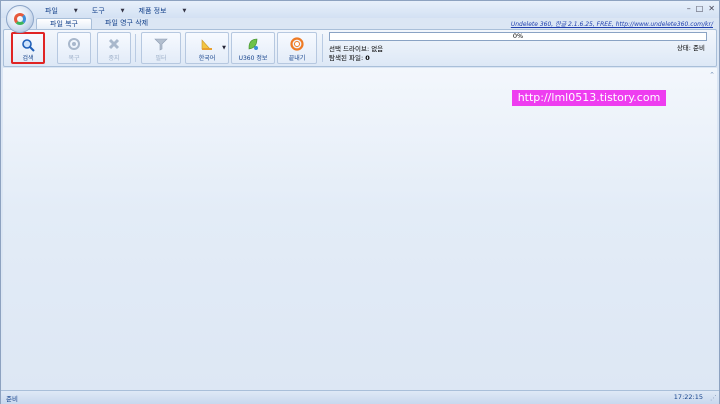  What do you see at coordinates (161, 44) in the screenshot?
I see `filter-icon` at bounding box center [161, 44].